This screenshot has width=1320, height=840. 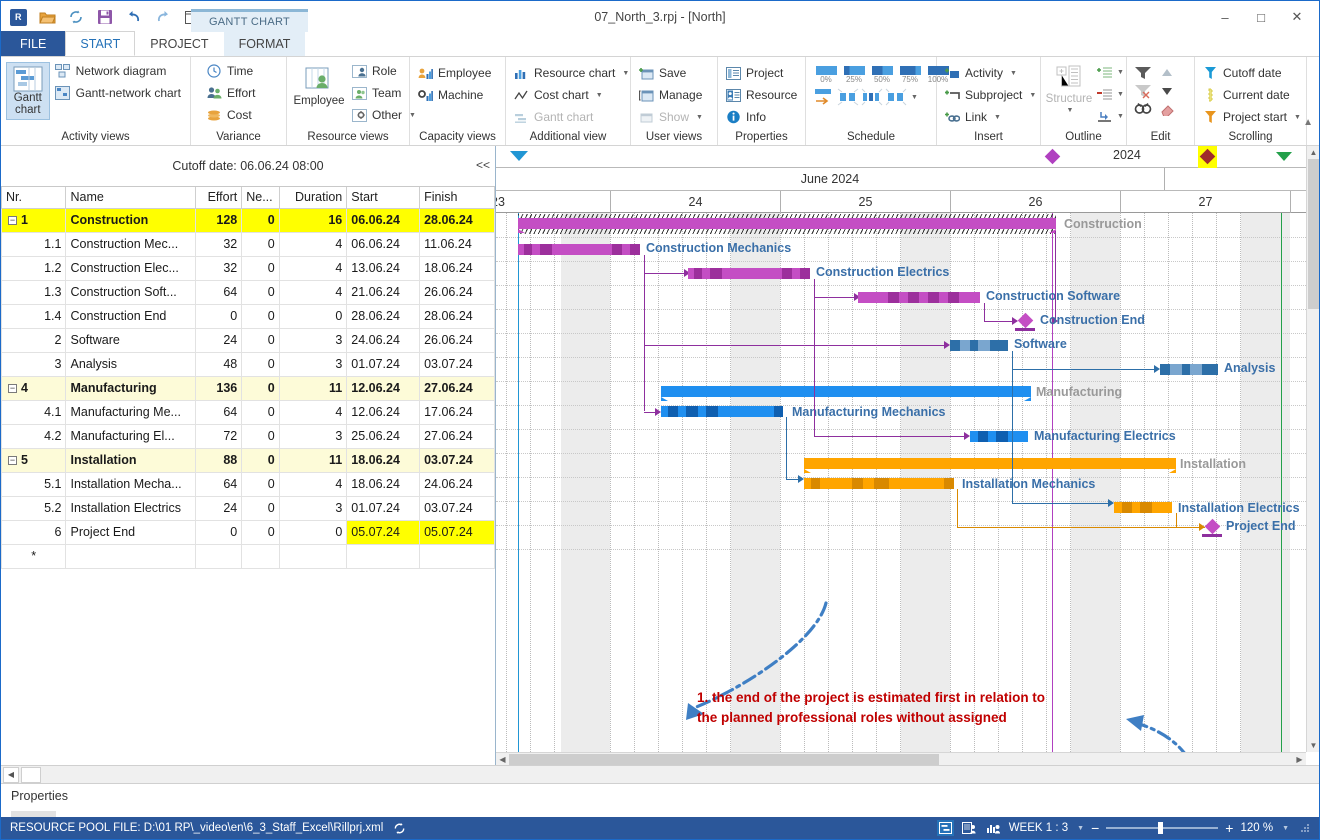 What do you see at coordinates (457, 198) in the screenshot?
I see `column-header-finish: Finish` at bounding box center [457, 198].